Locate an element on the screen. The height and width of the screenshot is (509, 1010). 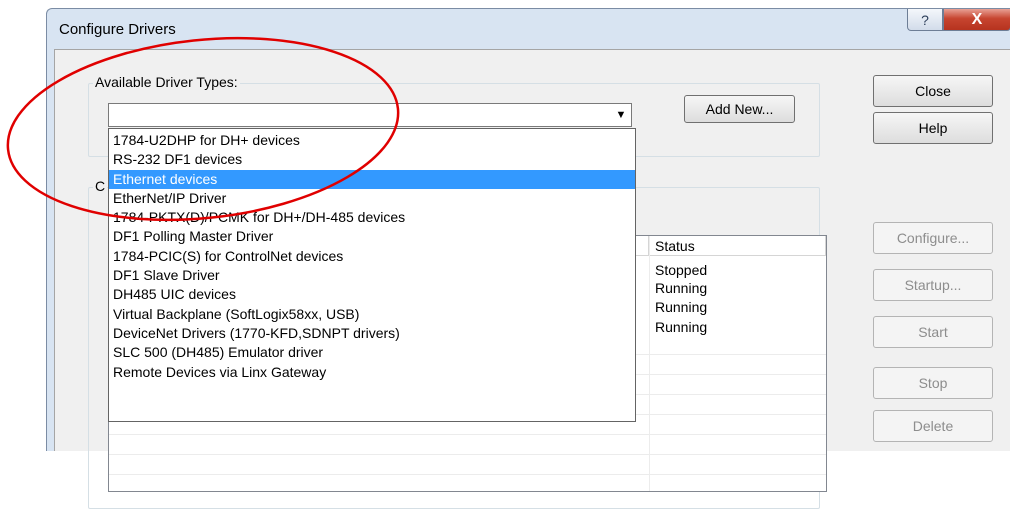
red-annotation-ellipse is located at coordinates (203, 129).